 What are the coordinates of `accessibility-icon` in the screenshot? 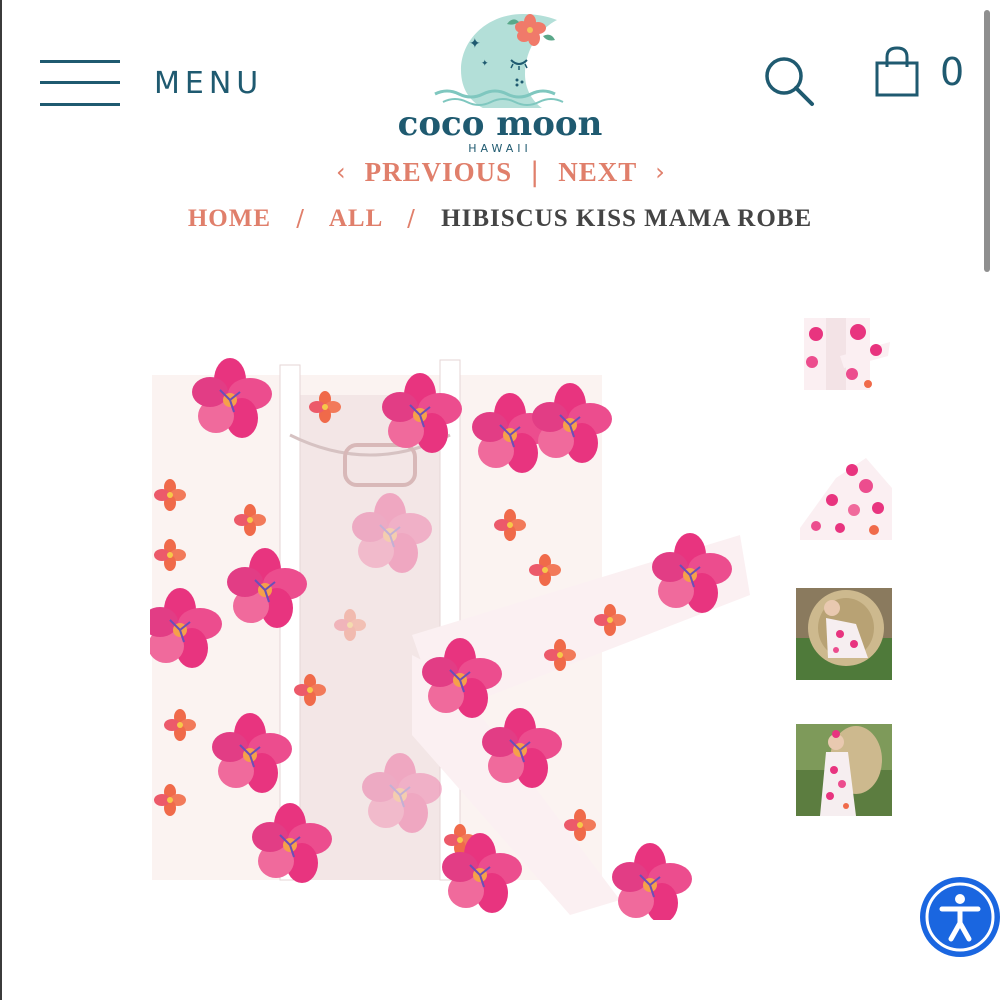 It's located at (960, 917).